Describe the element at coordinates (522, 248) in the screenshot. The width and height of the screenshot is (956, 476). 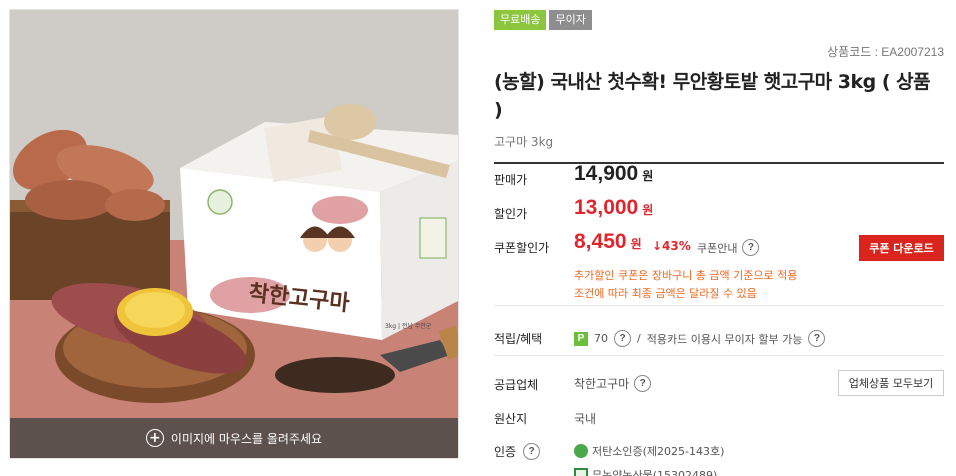
I see `coupon-price-label: 쿠폰할인가` at that location.